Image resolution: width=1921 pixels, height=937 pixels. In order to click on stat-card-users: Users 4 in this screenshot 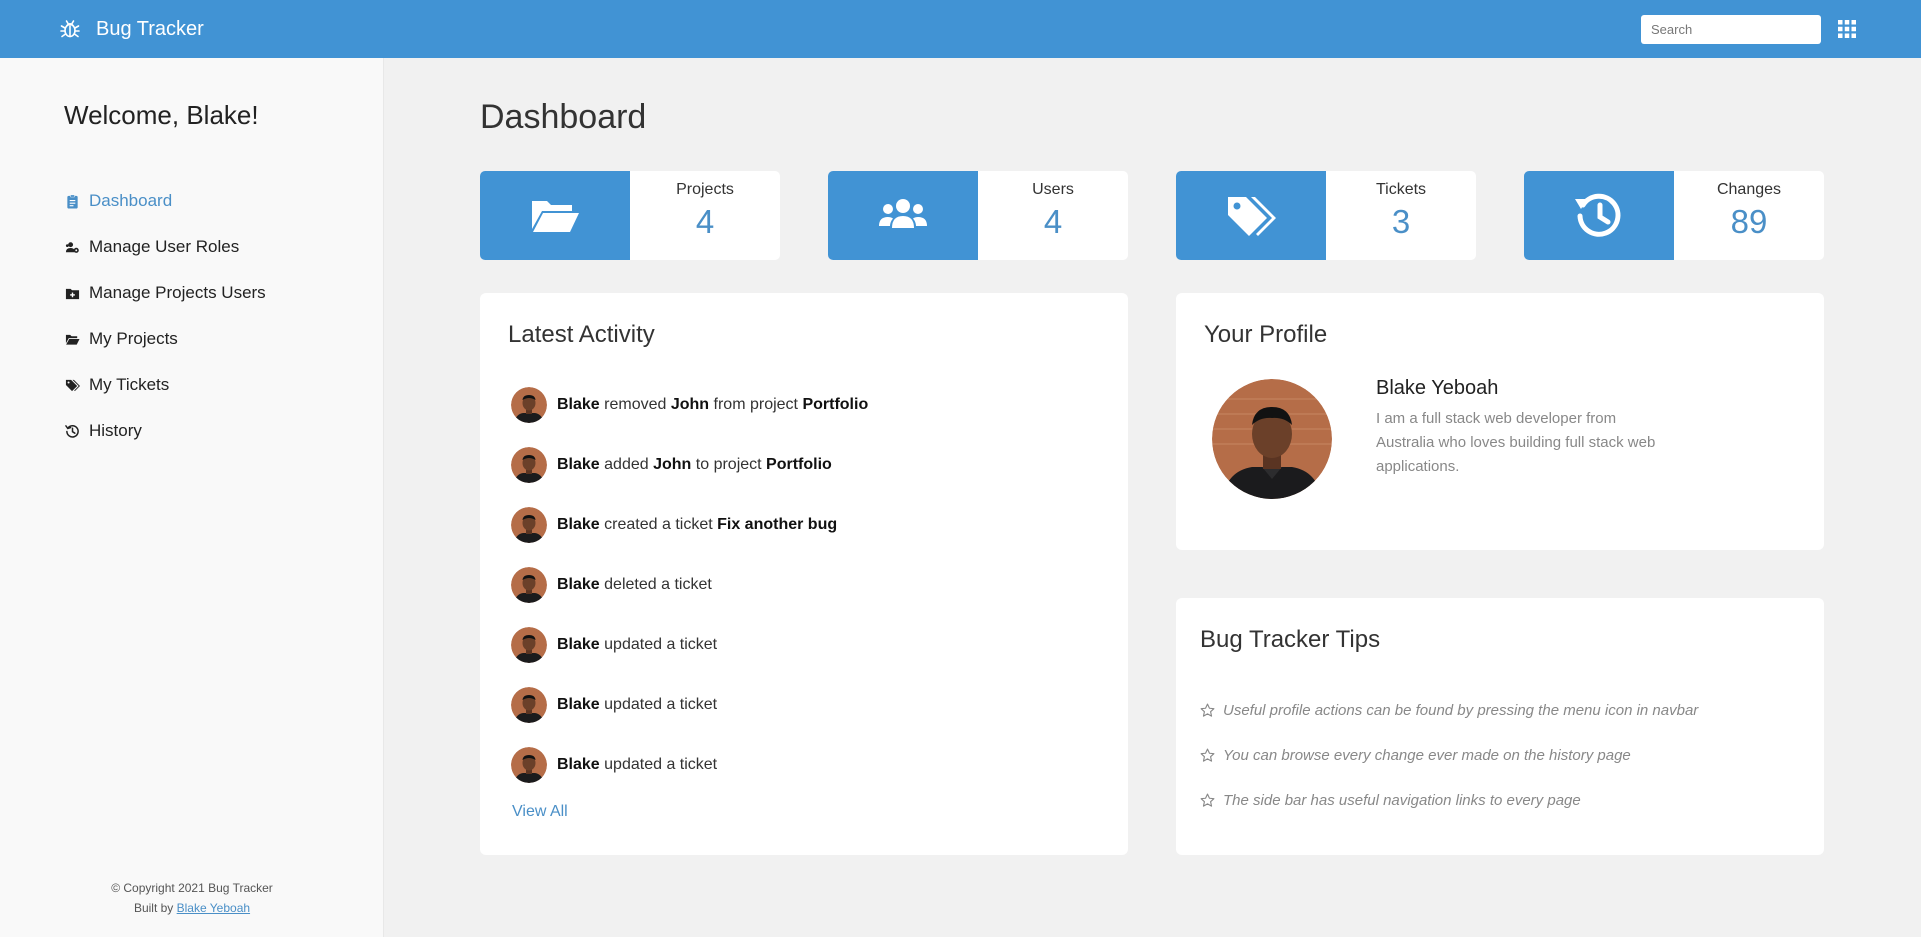, I will do `click(978, 215)`.